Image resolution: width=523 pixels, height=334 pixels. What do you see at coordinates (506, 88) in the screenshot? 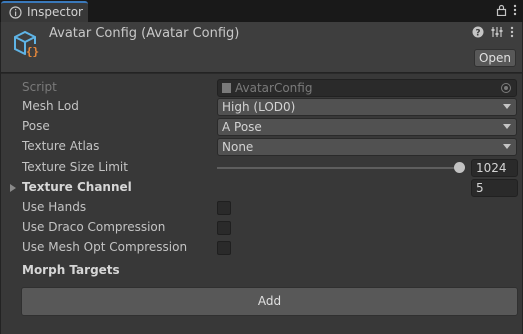
I see `object-picker-icon` at bounding box center [506, 88].